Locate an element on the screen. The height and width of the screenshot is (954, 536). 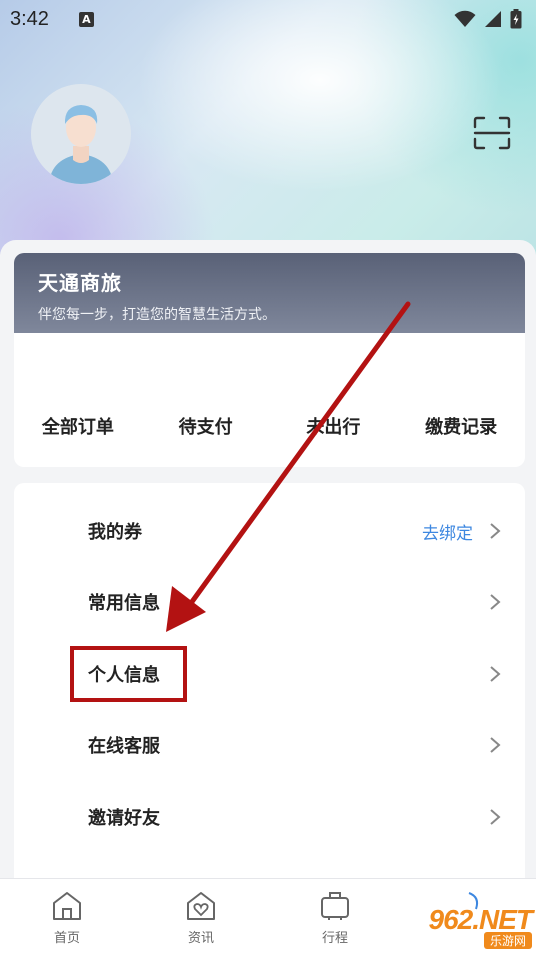
tab-label: 资讯 is located at coordinates (200, 938).